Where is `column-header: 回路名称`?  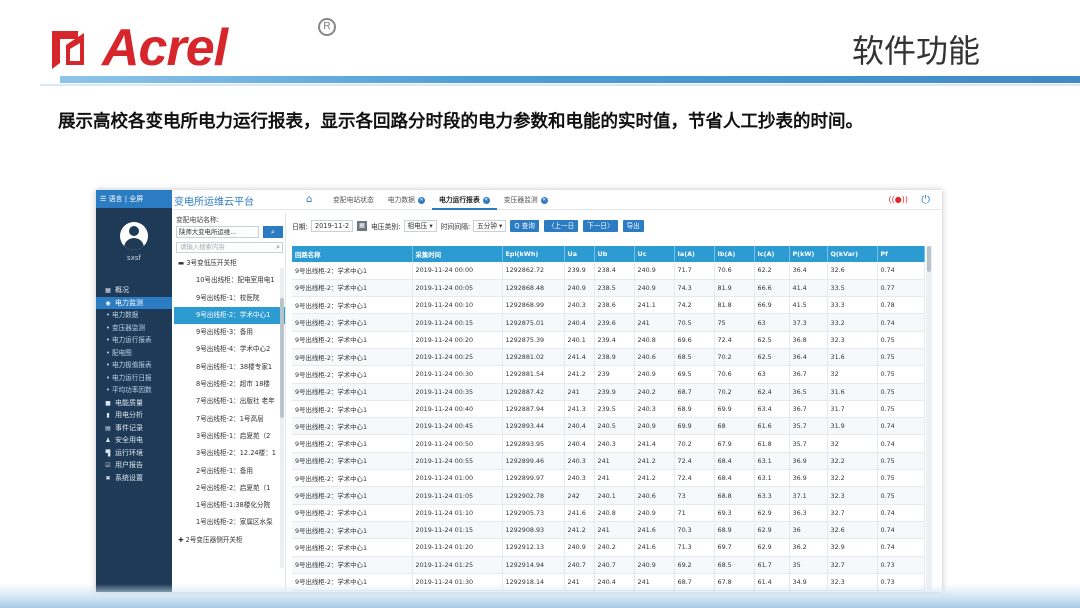
column-header: 回路名称 is located at coordinates (352, 254).